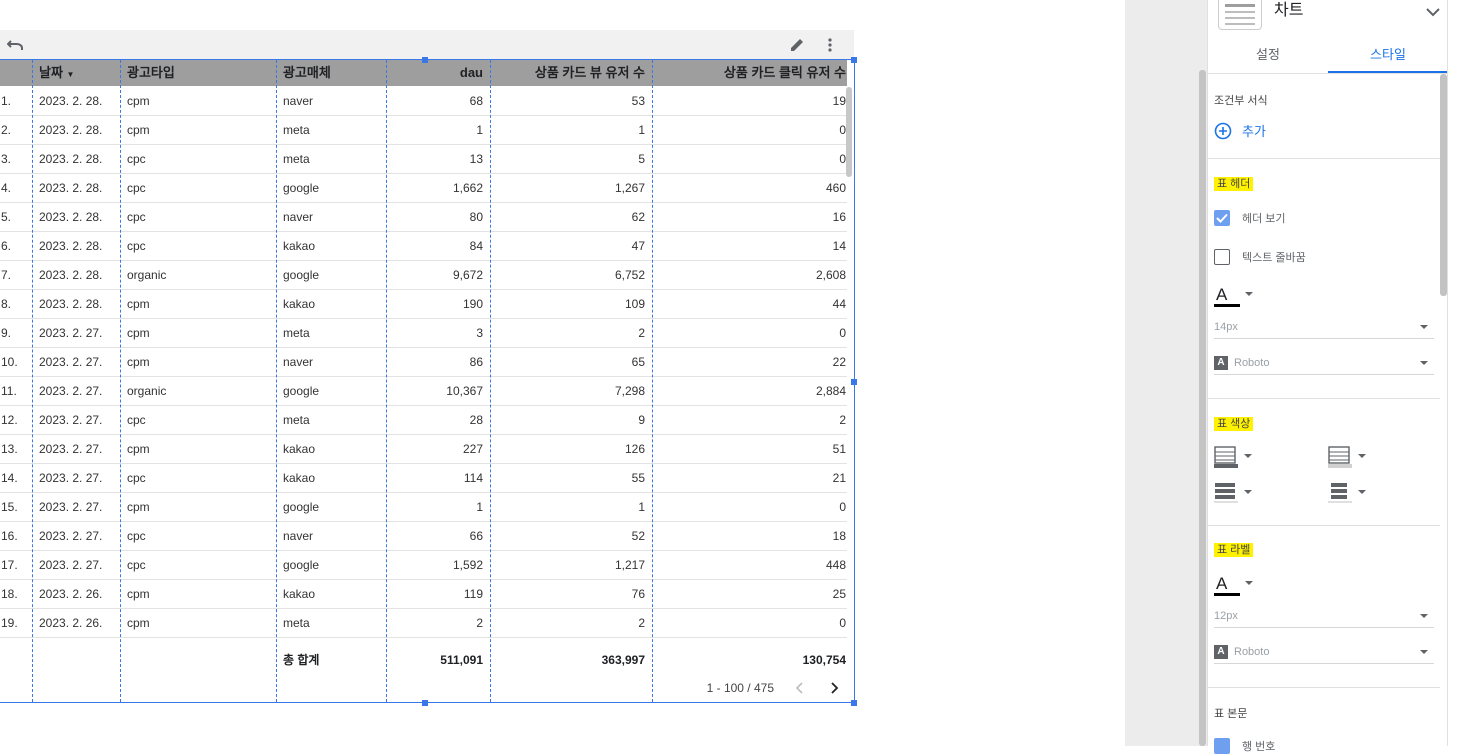  What do you see at coordinates (423, 594) in the screenshot?
I see `table-row: 18. 2023. 2. 26. cpm kakao 119 76 25` at bounding box center [423, 594].